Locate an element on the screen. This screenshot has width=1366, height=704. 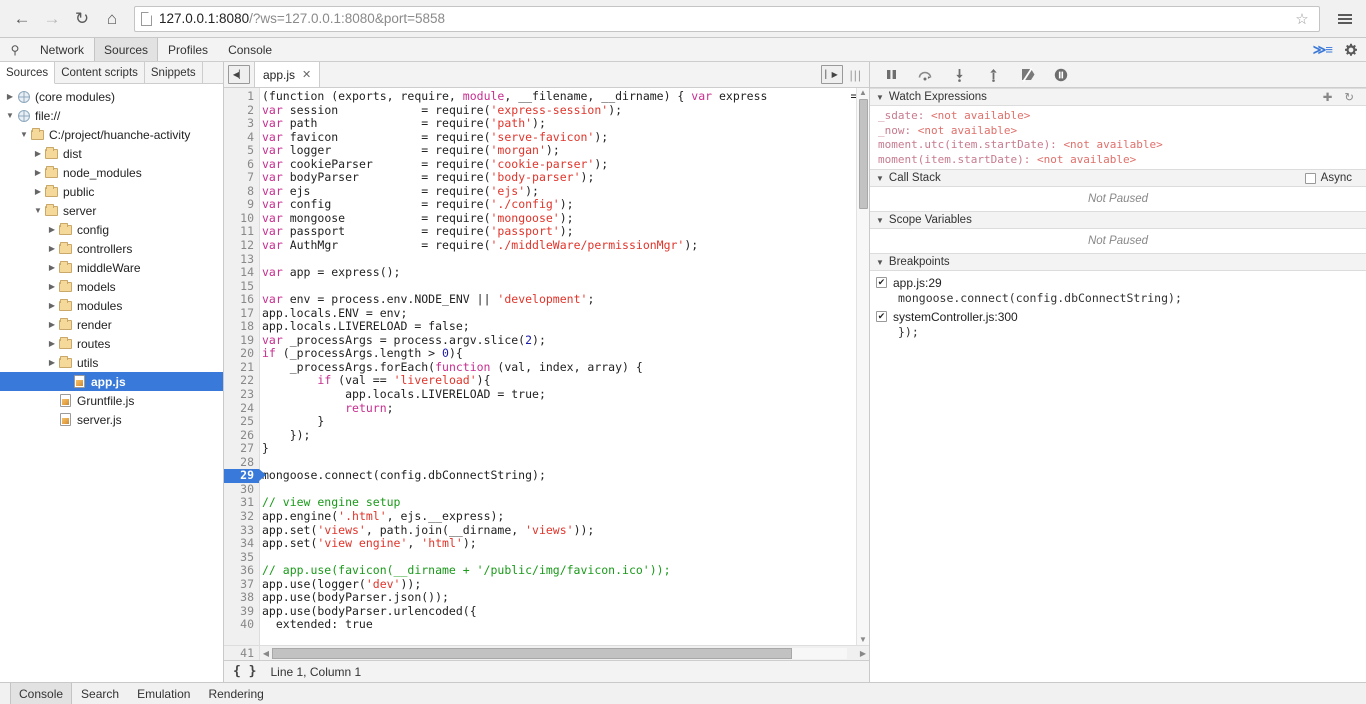
scroll-up-arrow-icon: ▲ is located at coordinates (863, 93).